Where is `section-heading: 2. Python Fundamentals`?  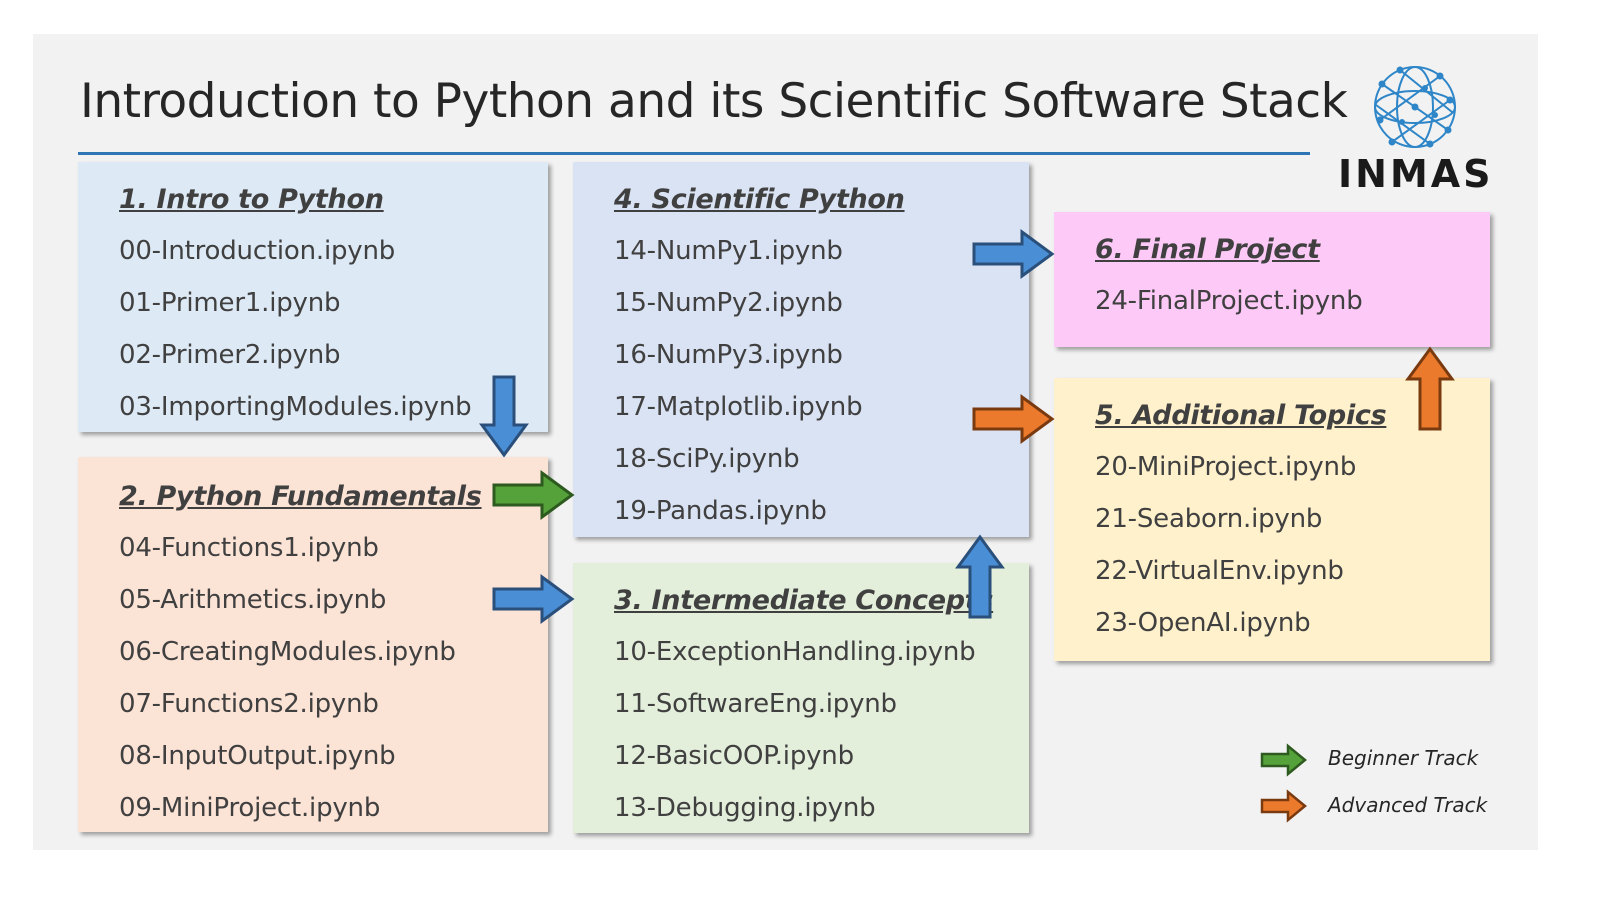 section-heading: 2. Python Fundamentals is located at coordinates (300, 496).